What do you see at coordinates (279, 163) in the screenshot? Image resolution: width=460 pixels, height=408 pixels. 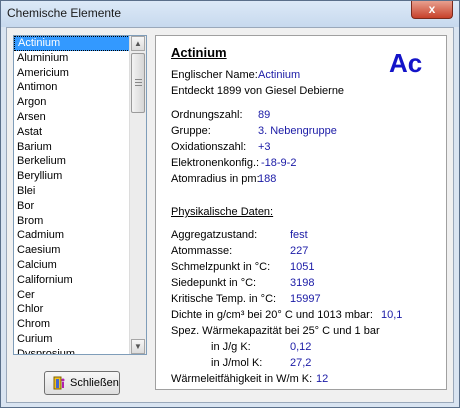 I see `econfig-value: -18-9-2` at bounding box center [279, 163].